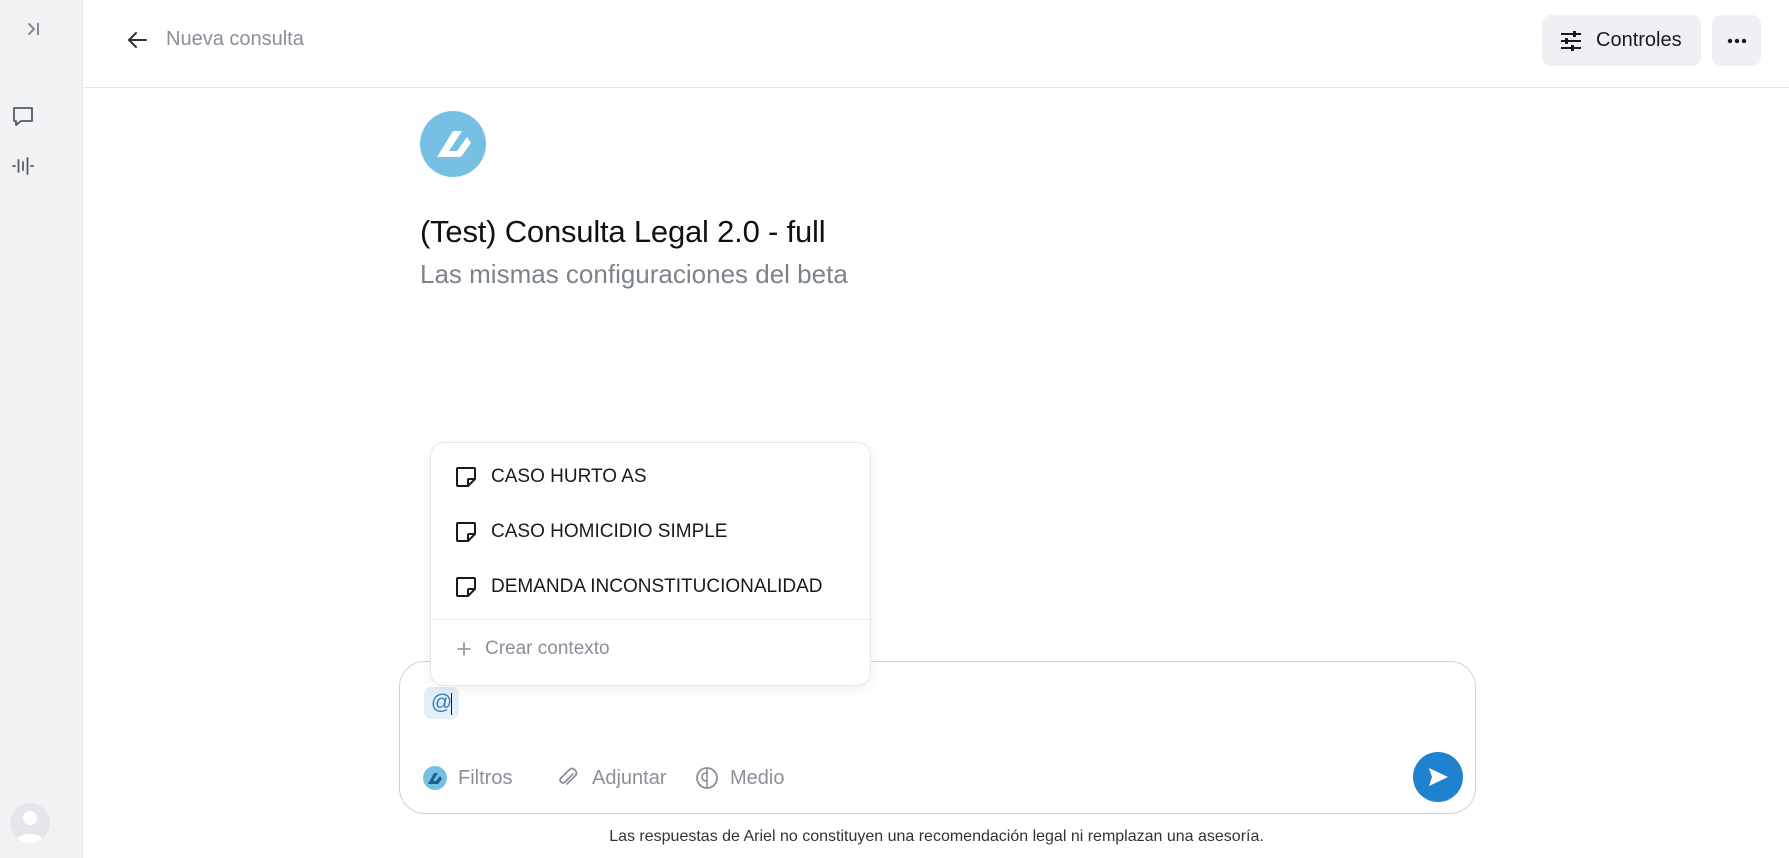 The image size is (1789, 858). I want to click on filters-button: Filtros, so click(467, 778).